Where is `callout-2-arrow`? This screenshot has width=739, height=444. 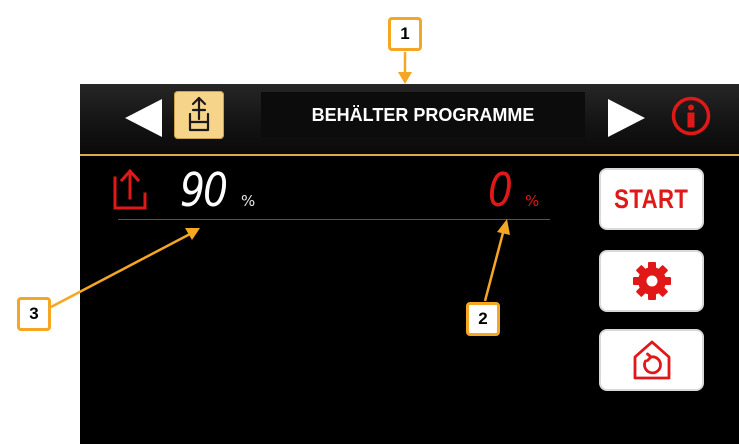 callout-2-arrow is located at coordinates (494, 265).